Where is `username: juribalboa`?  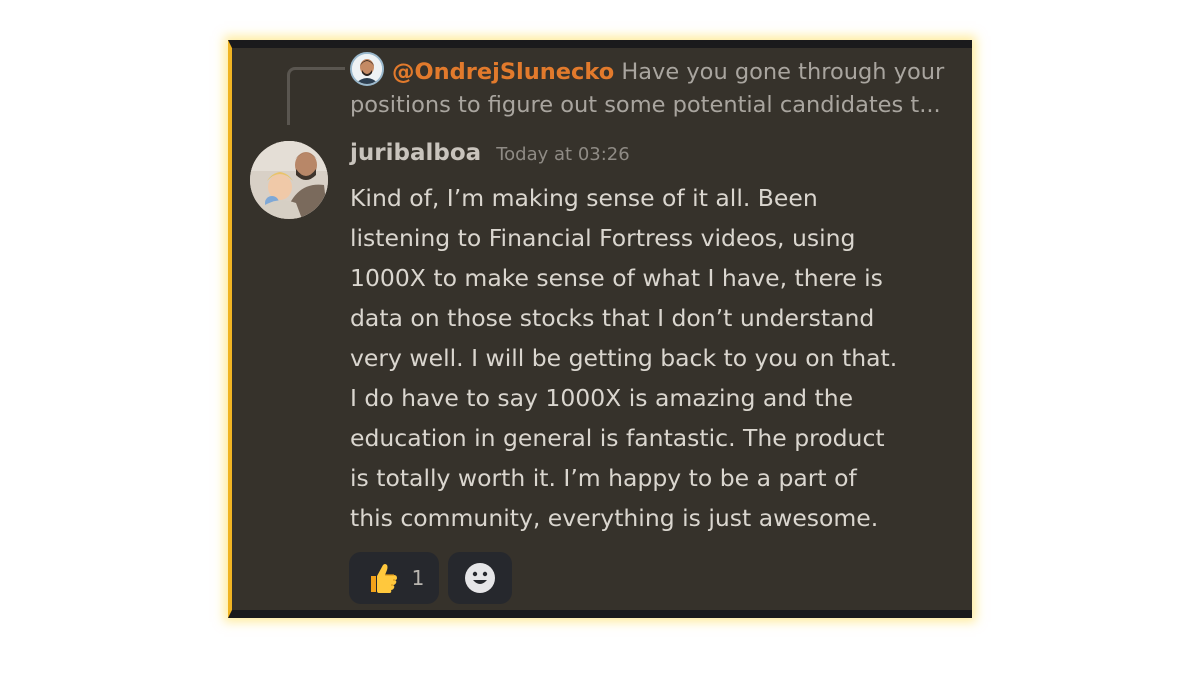
username: juribalboa is located at coordinates (415, 153).